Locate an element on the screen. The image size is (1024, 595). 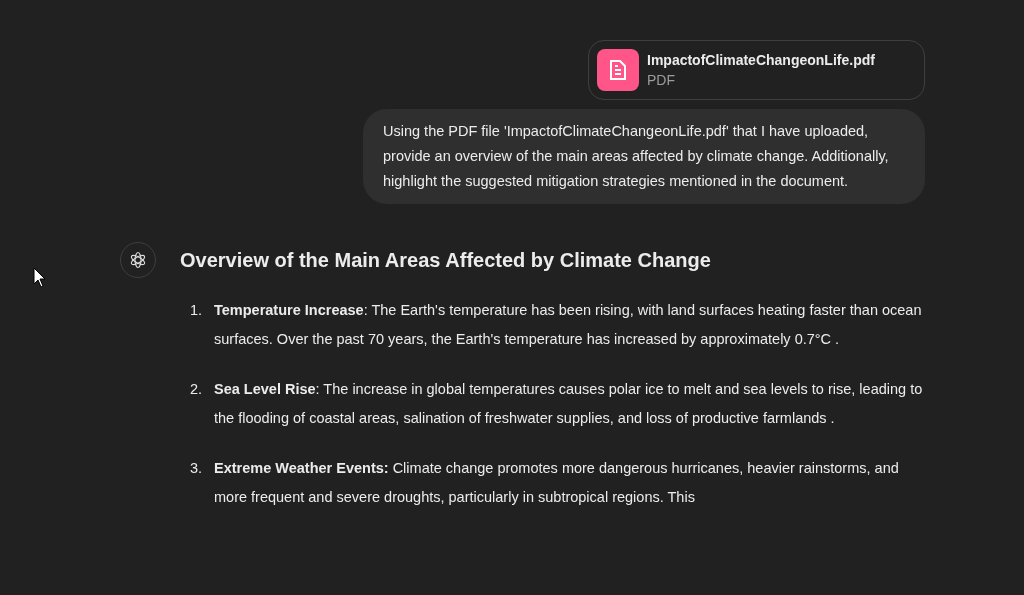
file-type: PDF is located at coordinates (661, 80).